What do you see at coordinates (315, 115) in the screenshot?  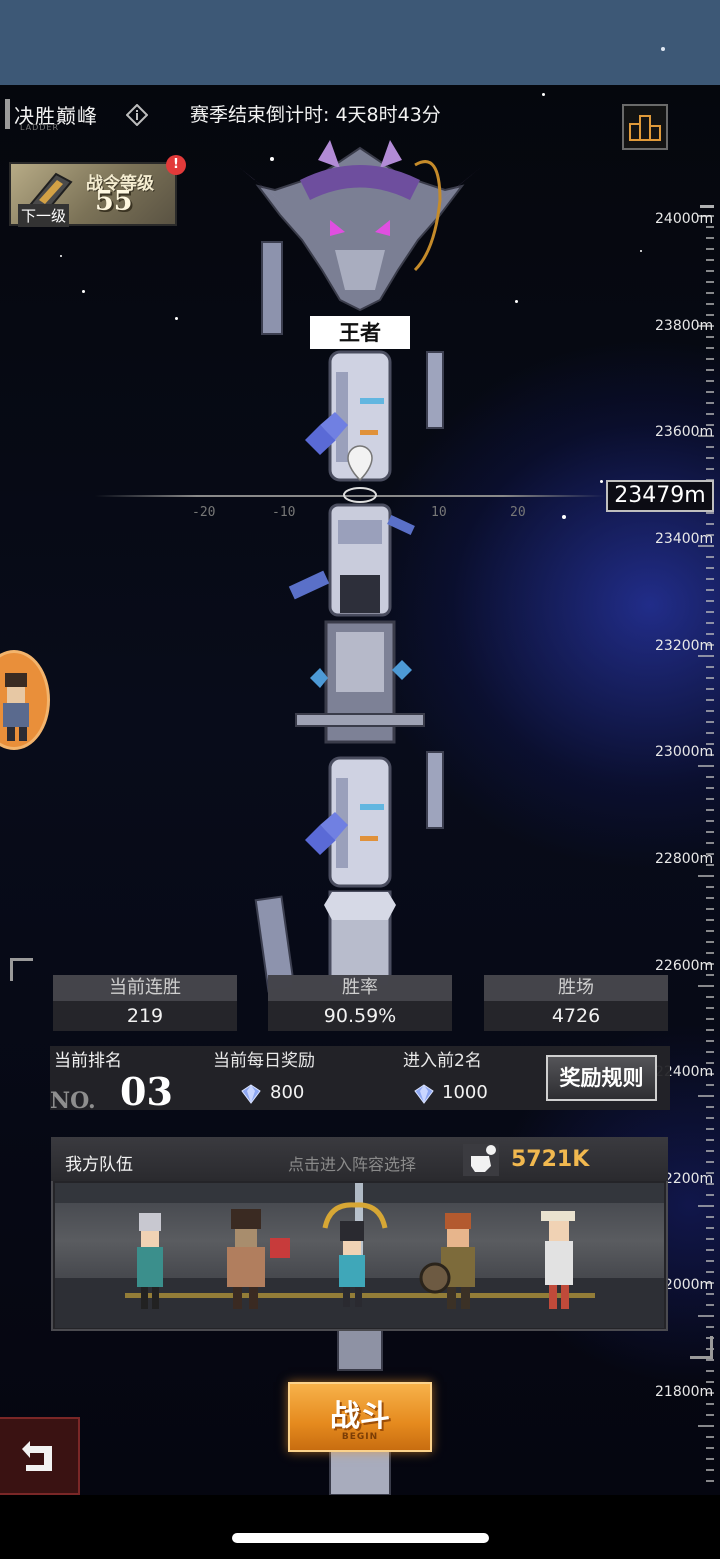 I see `season-countdown: 赛季结束倒计时: 4天8时43分` at bounding box center [315, 115].